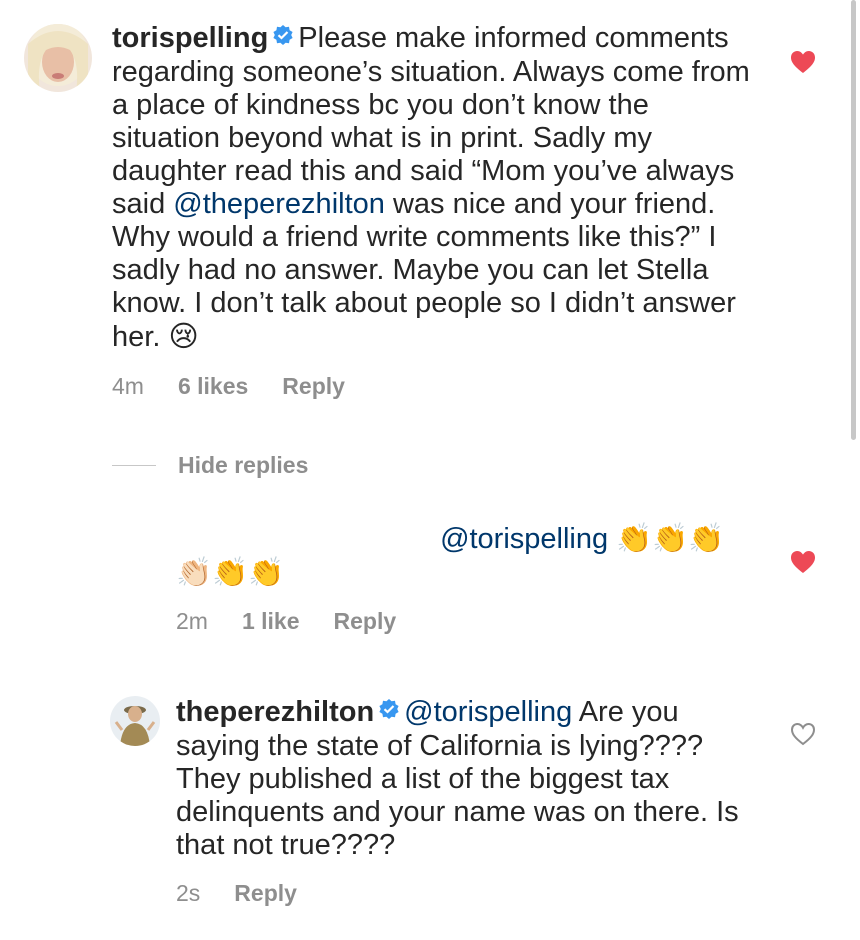 The image size is (860, 940). What do you see at coordinates (230, 572) in the screenshot?
I see `clapping-hands-emoji: 👏🏻👏👏` at bounding box center [230, 572].